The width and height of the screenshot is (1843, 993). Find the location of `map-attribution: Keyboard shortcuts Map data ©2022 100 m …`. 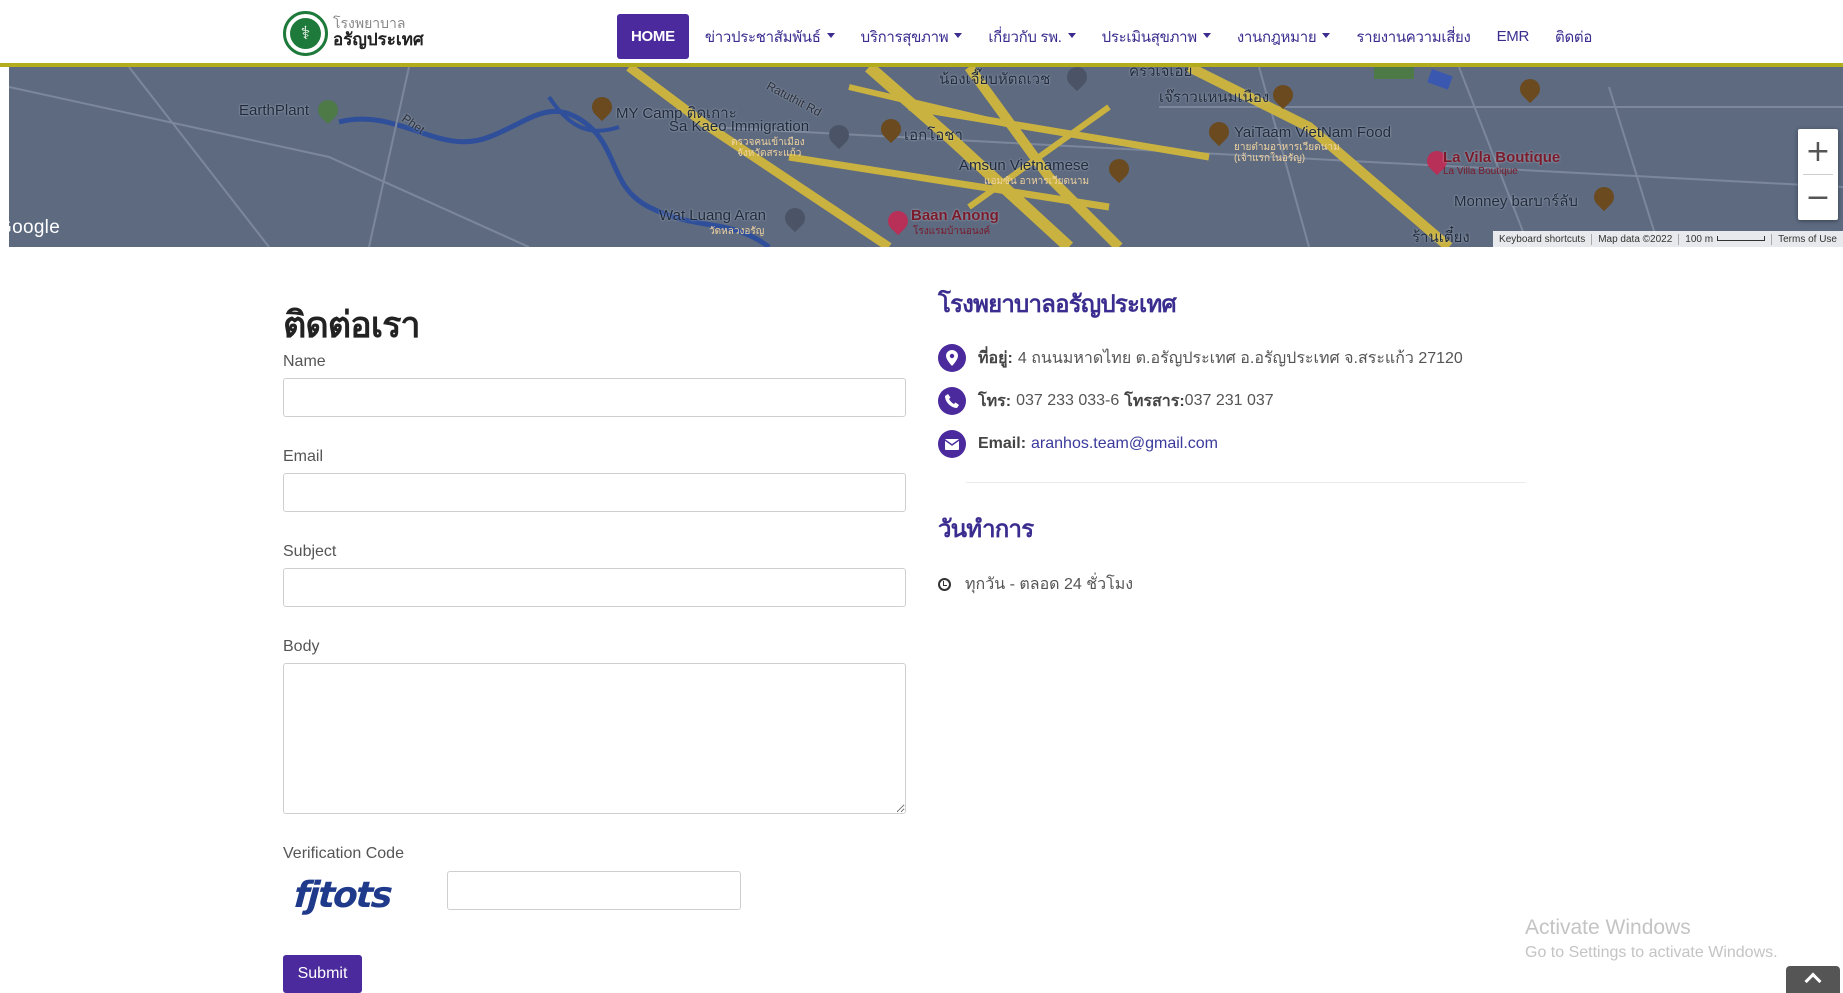

map-attribution: Keyboard shortcuts Map data ©2022 100 m … is located at coordinates (1668, 239).